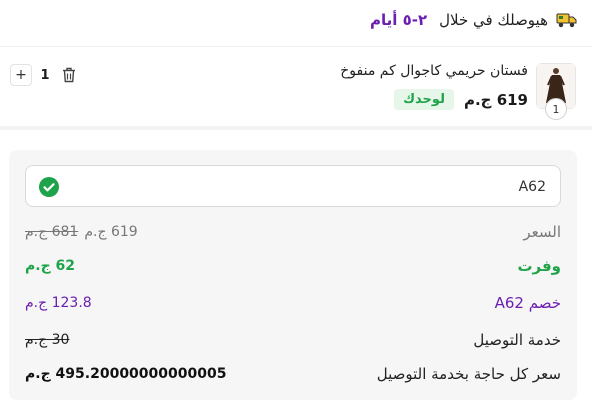  What do you see at coordinates (539, 266) in the screenshot?
I see `saved-label: وفرت` at bounding box center [539, 266].